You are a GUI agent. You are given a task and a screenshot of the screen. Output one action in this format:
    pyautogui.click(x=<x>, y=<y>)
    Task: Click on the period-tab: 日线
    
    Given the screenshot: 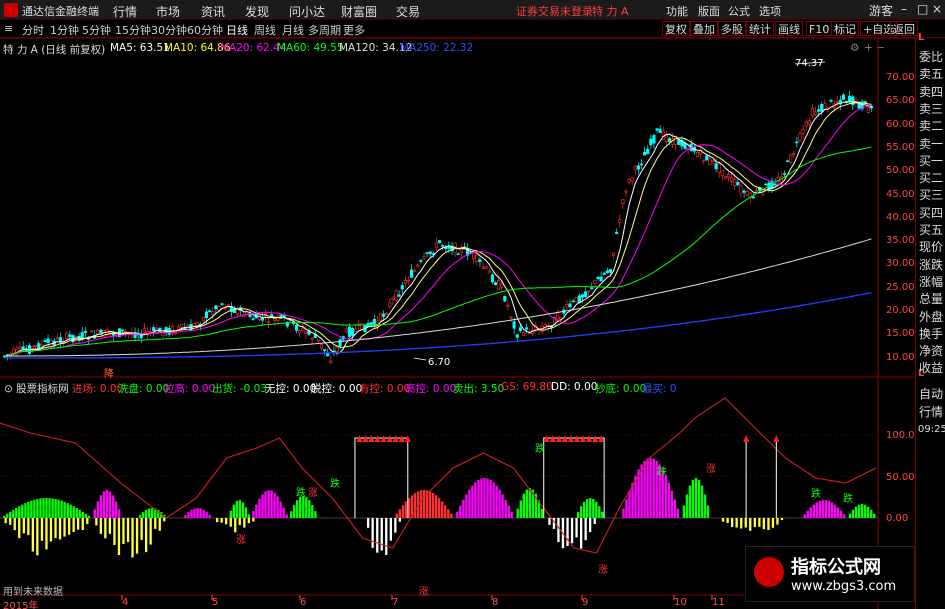 What is the action you would take?
    pyautogui.click(x=237, y=30)
    